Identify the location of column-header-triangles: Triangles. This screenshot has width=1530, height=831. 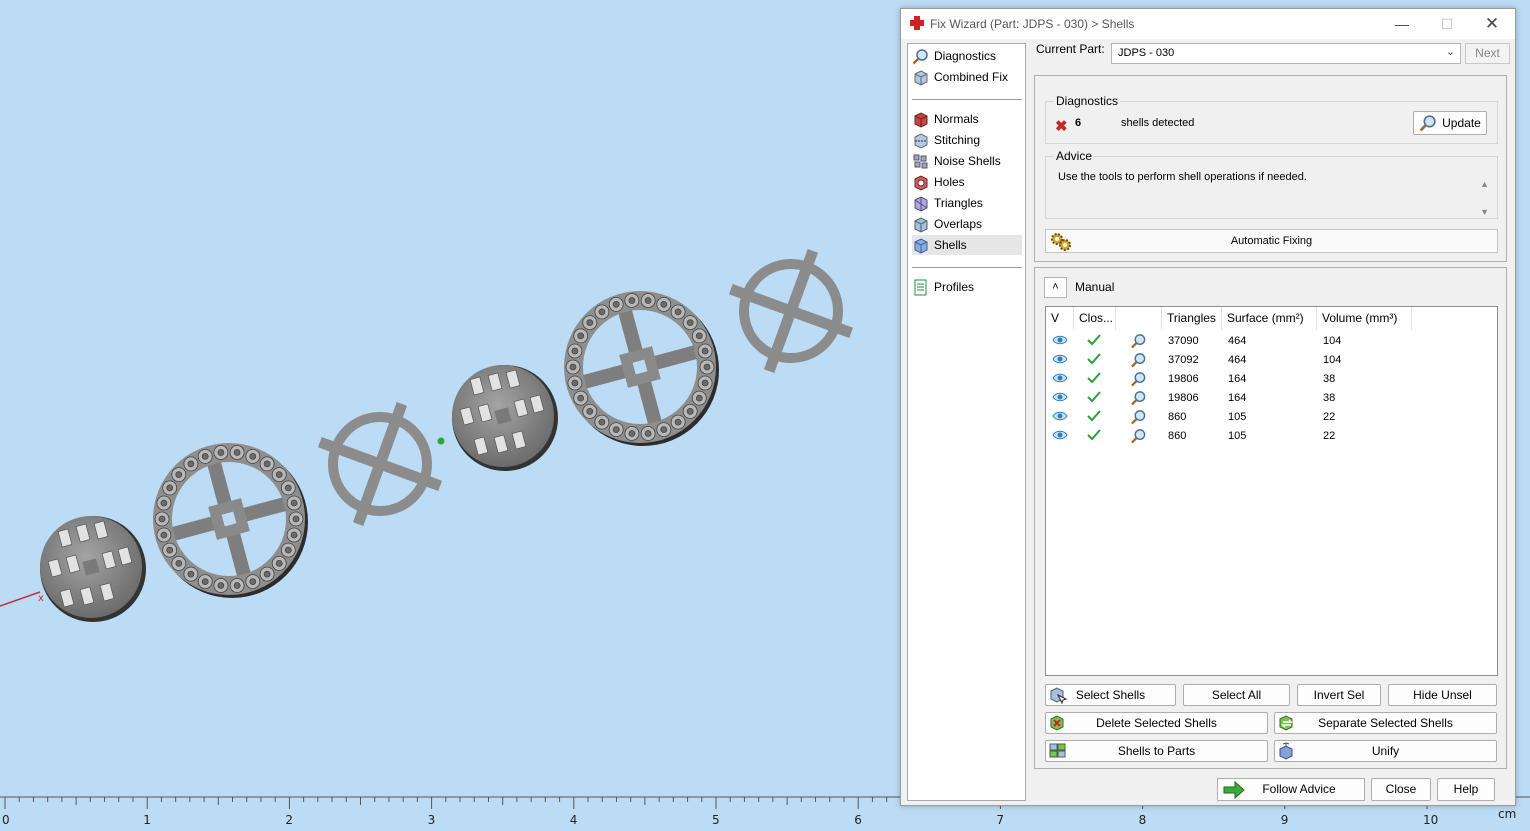
(1192, 318).